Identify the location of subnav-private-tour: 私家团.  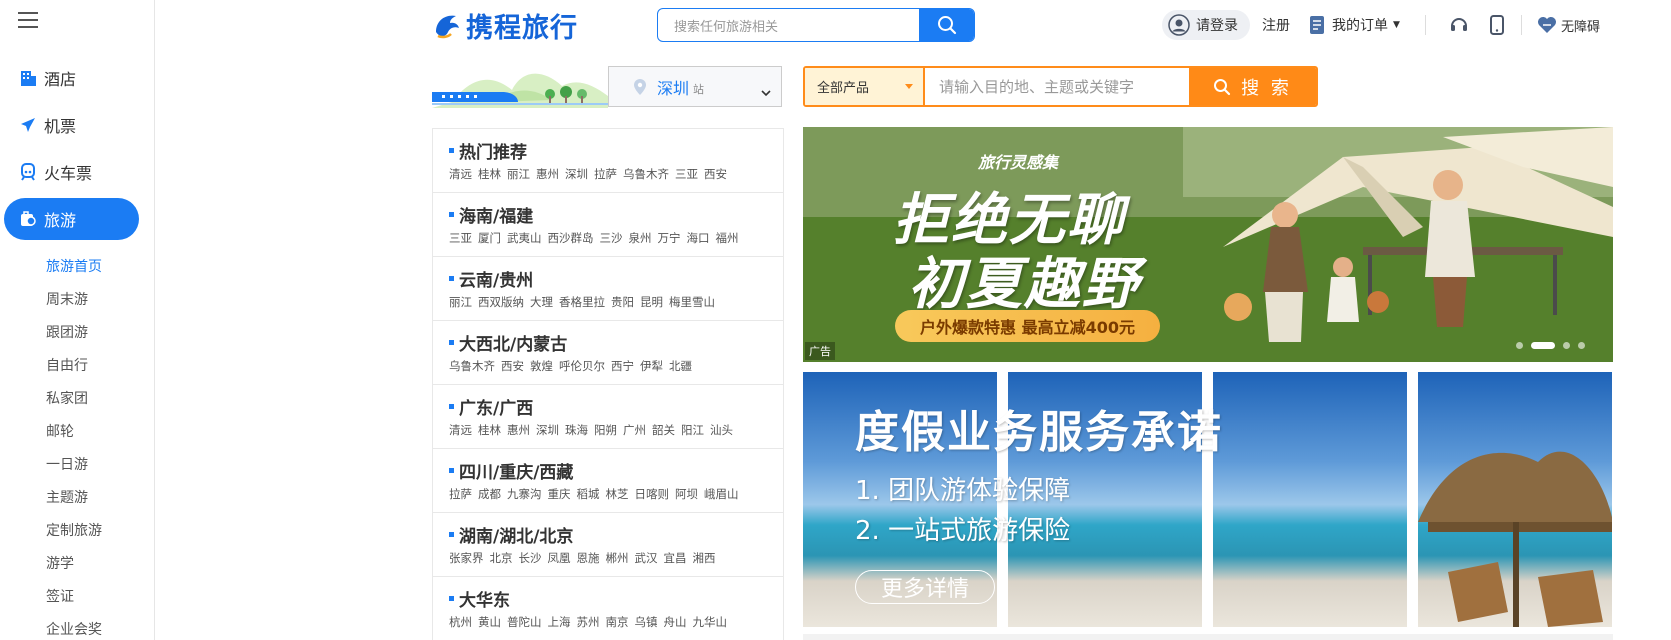
(67, 398).